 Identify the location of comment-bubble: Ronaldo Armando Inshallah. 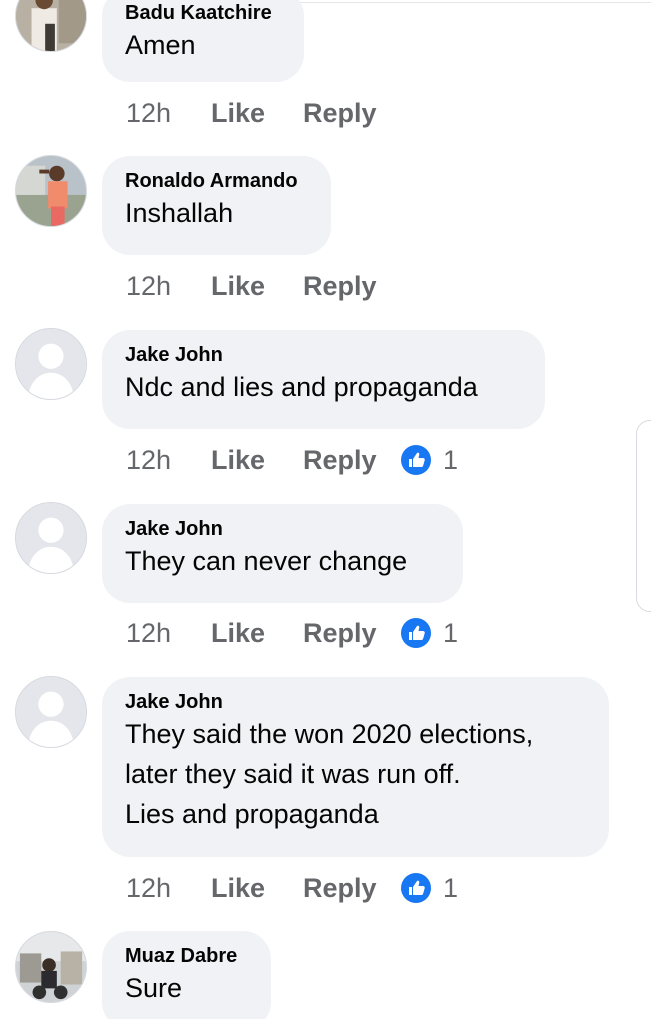
(216, 205).